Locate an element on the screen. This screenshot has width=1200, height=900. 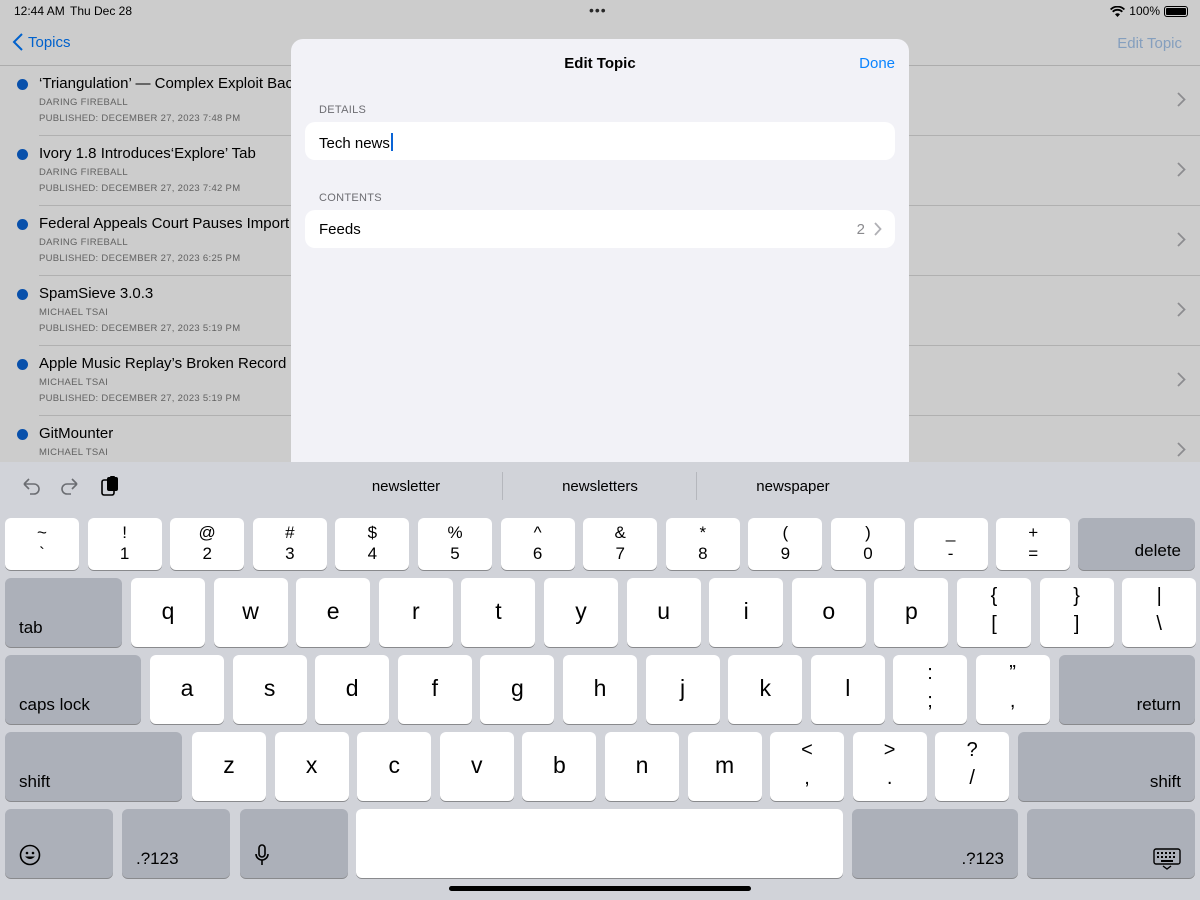
key-2: @2 is located at coordinates (207, 544).